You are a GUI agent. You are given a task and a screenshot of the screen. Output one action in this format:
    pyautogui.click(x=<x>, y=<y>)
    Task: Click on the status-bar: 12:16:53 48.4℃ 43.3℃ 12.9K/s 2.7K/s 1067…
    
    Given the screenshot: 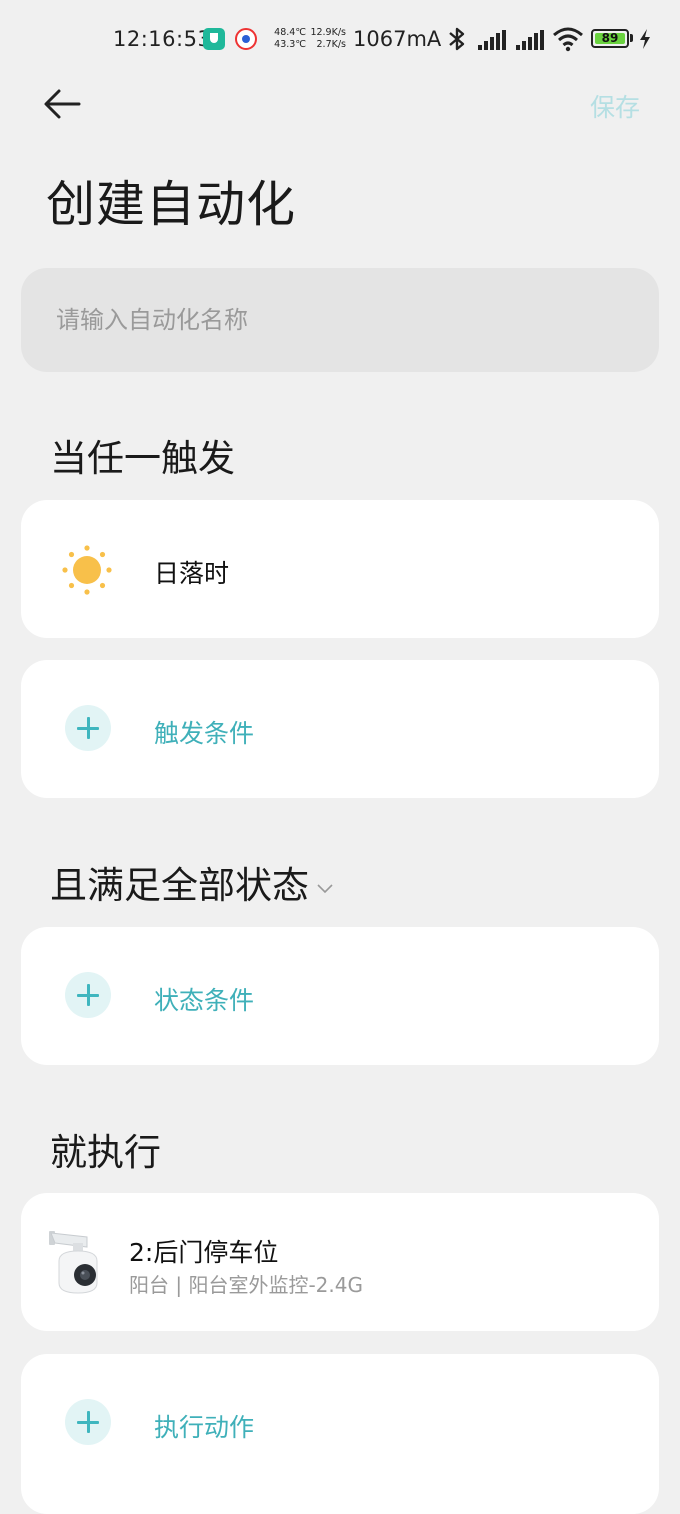 What is the action you would take?
    pyautogui.click(x=340, y=40)
    